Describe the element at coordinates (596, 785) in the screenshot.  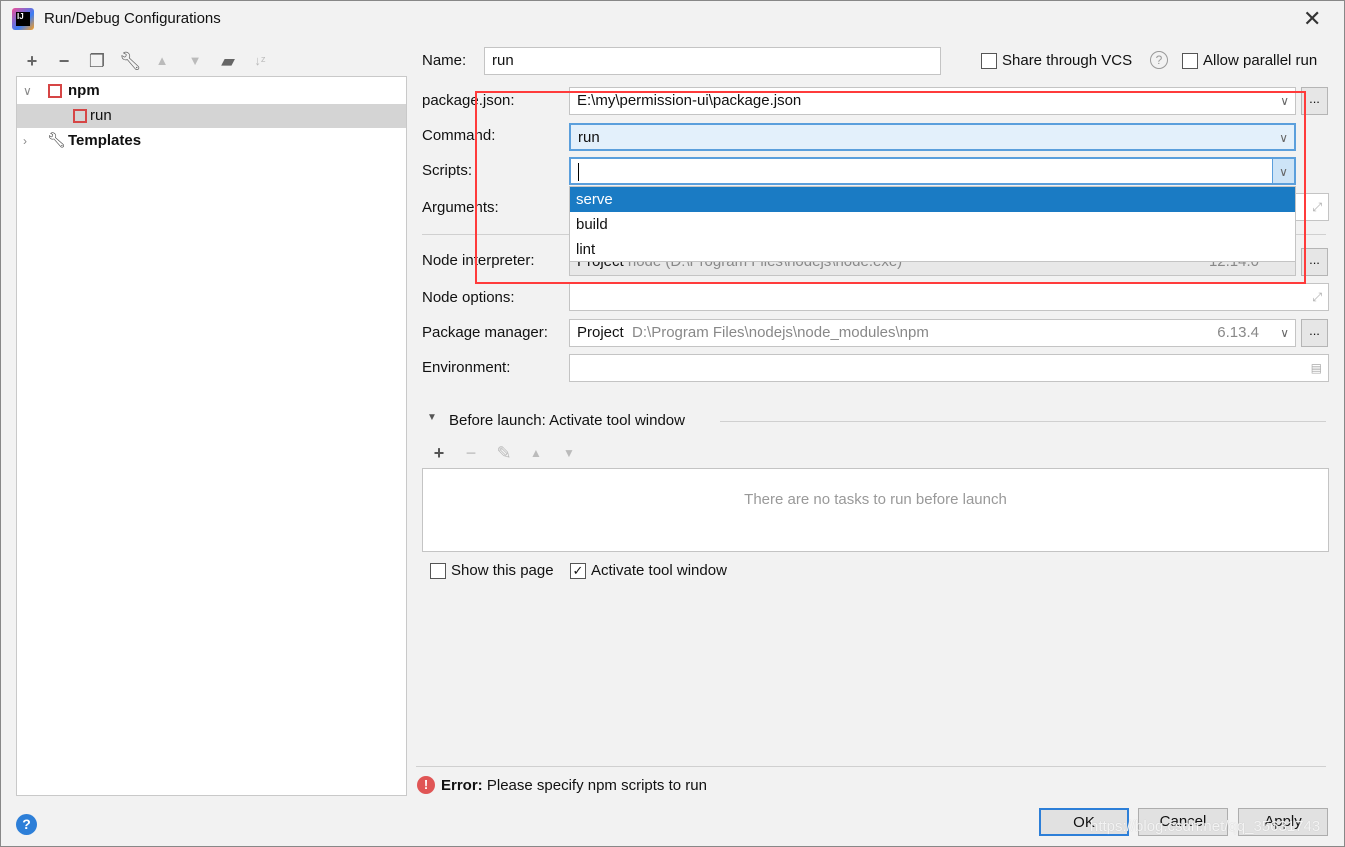
I see `error-text: Please specify npm scripts to run` at that location.